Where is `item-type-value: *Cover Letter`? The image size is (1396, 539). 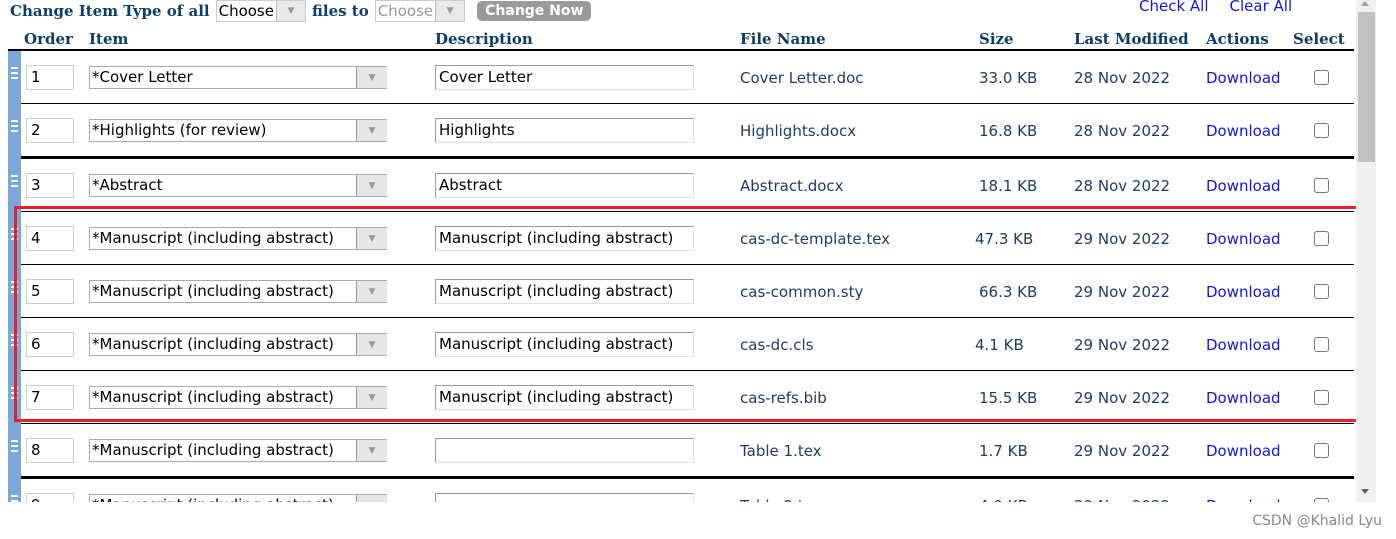
item-type-value: *Cover Letter is located at coordinates (142, 77).